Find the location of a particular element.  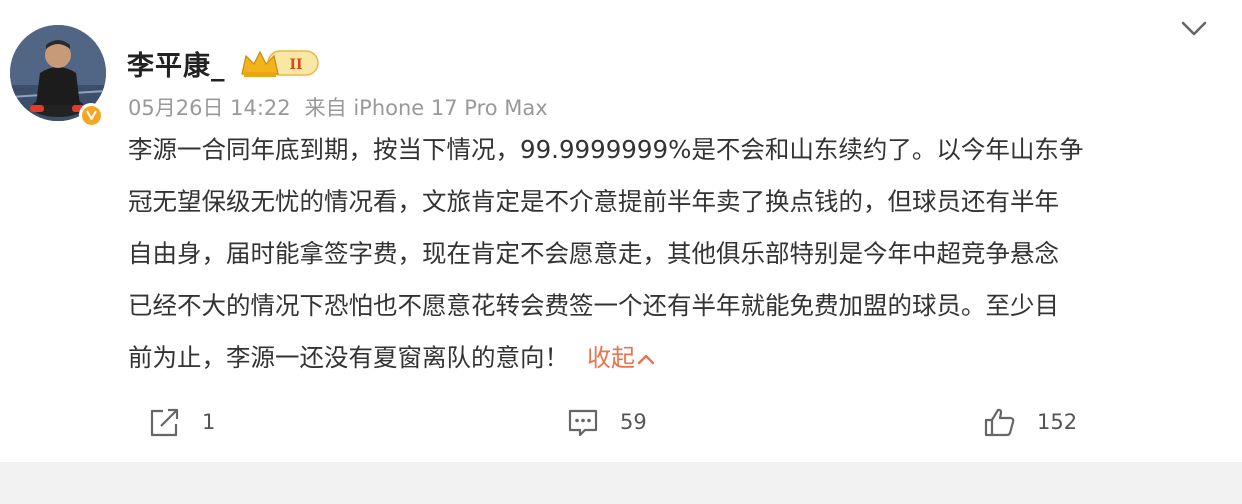

vip-crown-icon: II is located at coordinates (280, 65).